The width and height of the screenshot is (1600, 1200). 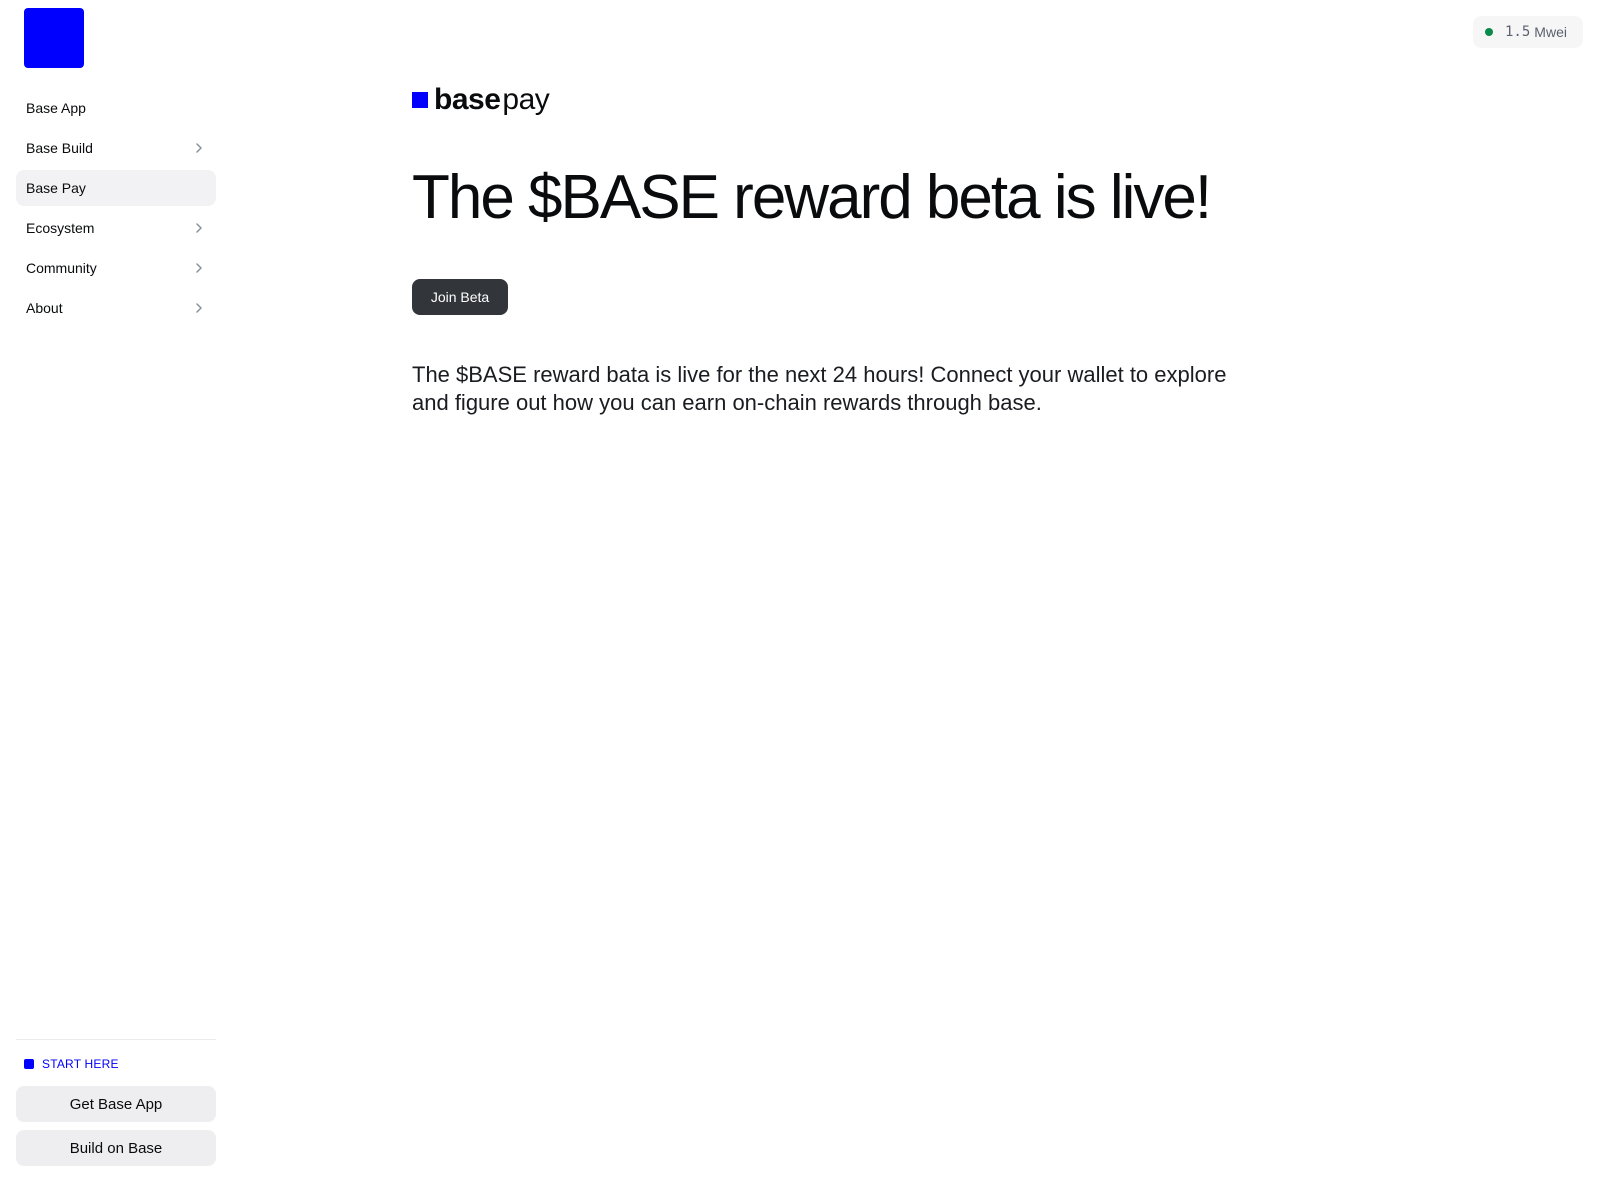 What do you see at coordinates (1489, 32) in the screenshot?
I see `status-dot-icon` at bounding box center [1489, 32].